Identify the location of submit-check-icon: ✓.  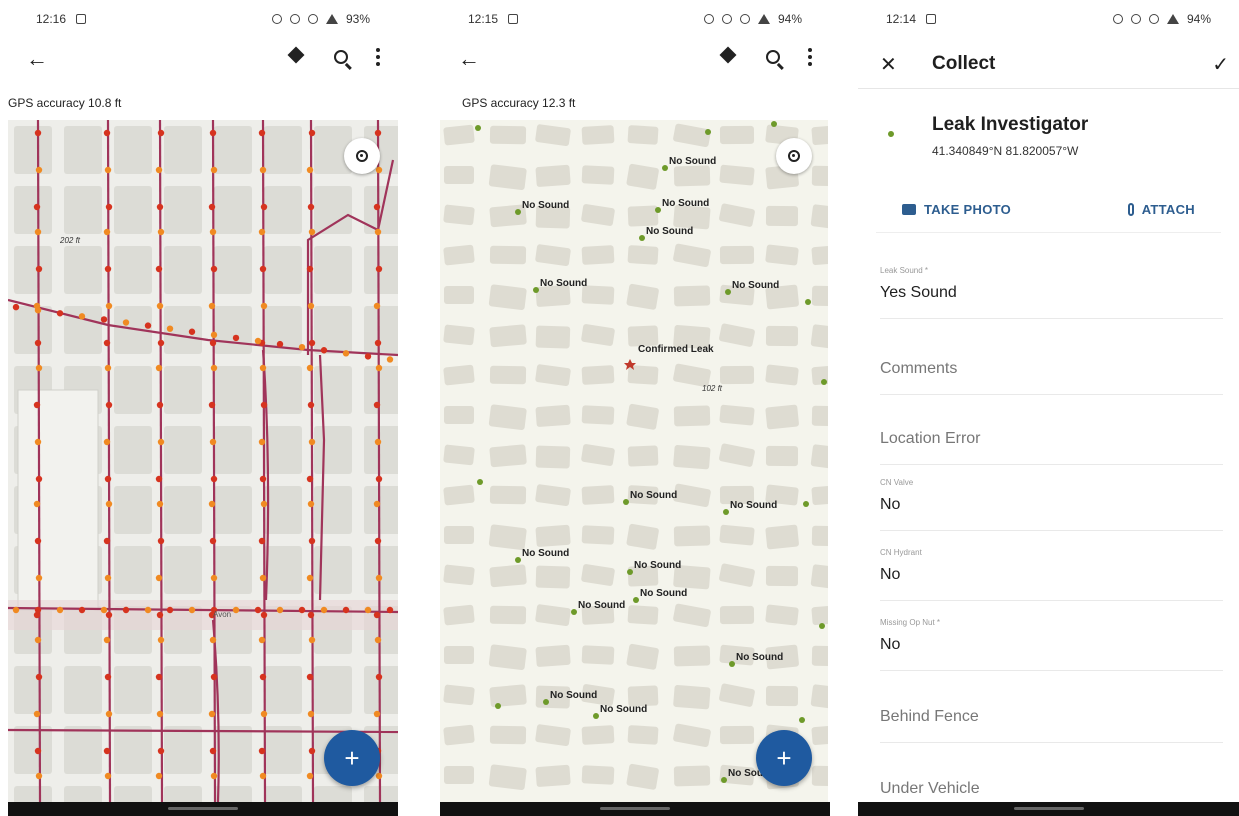
(1220, 64).